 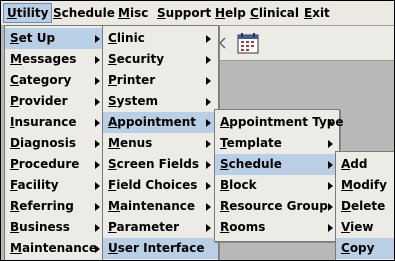 I want to click on appointment-item-resource-group: Resource Group, so click(x=277, y=206).